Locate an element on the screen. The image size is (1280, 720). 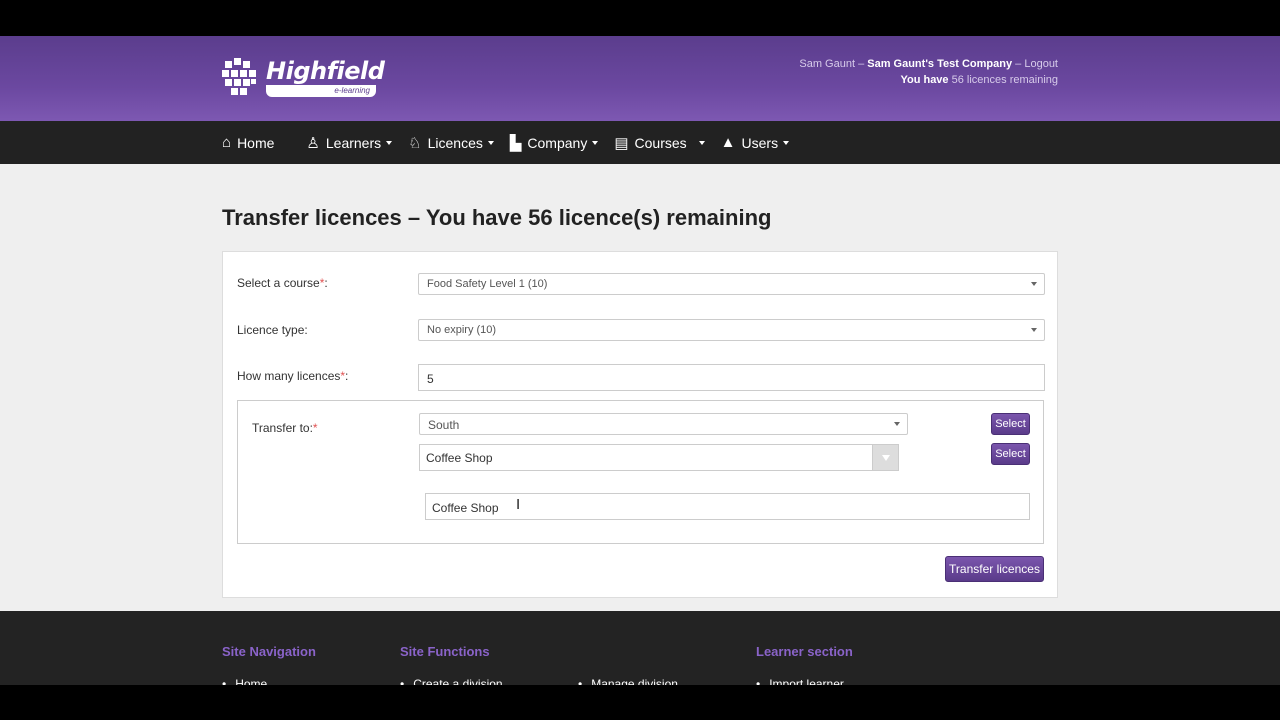
letterbox-top is located at coordinates (640, 18).